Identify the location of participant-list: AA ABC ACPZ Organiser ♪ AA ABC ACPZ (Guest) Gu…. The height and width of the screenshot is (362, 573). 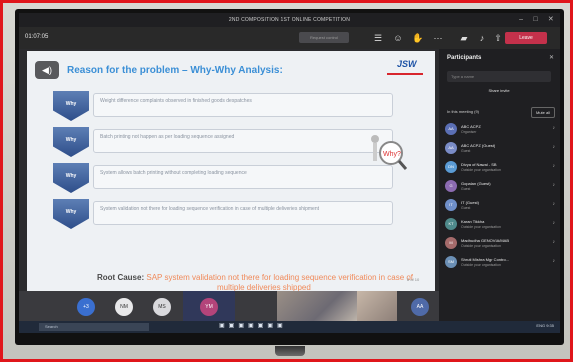
(501, 197).